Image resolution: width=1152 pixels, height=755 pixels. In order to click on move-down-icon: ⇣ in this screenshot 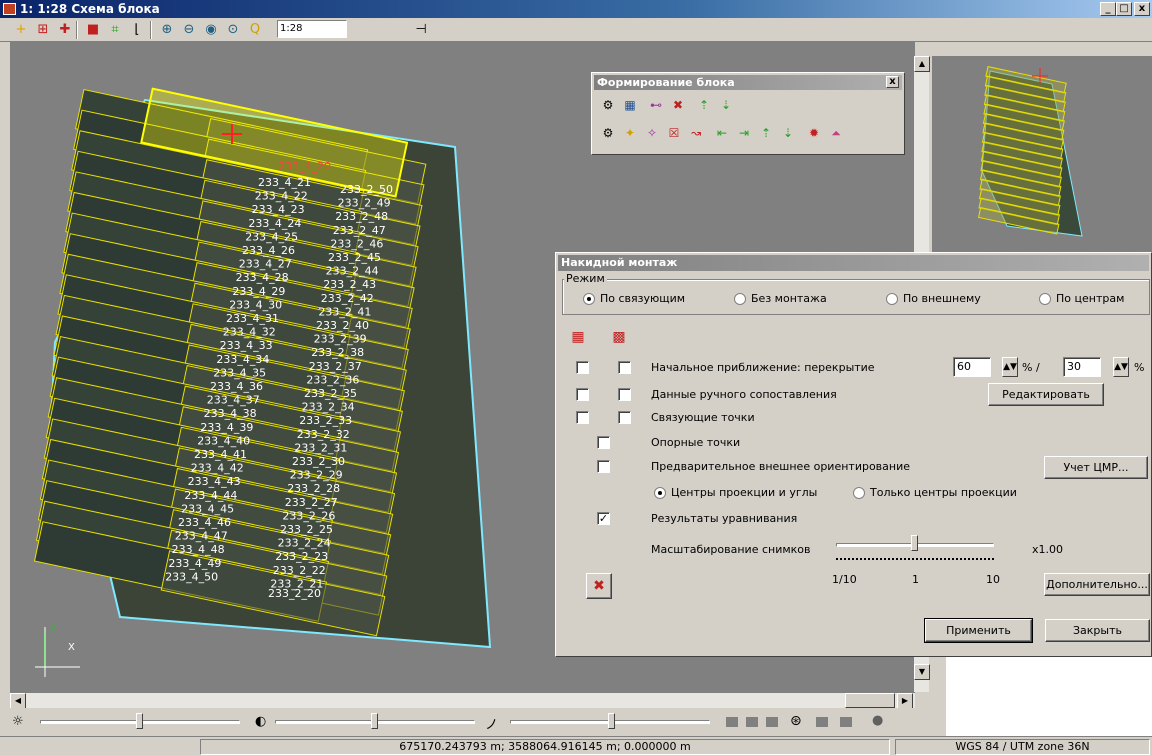, I will do `click(726, 105)`.